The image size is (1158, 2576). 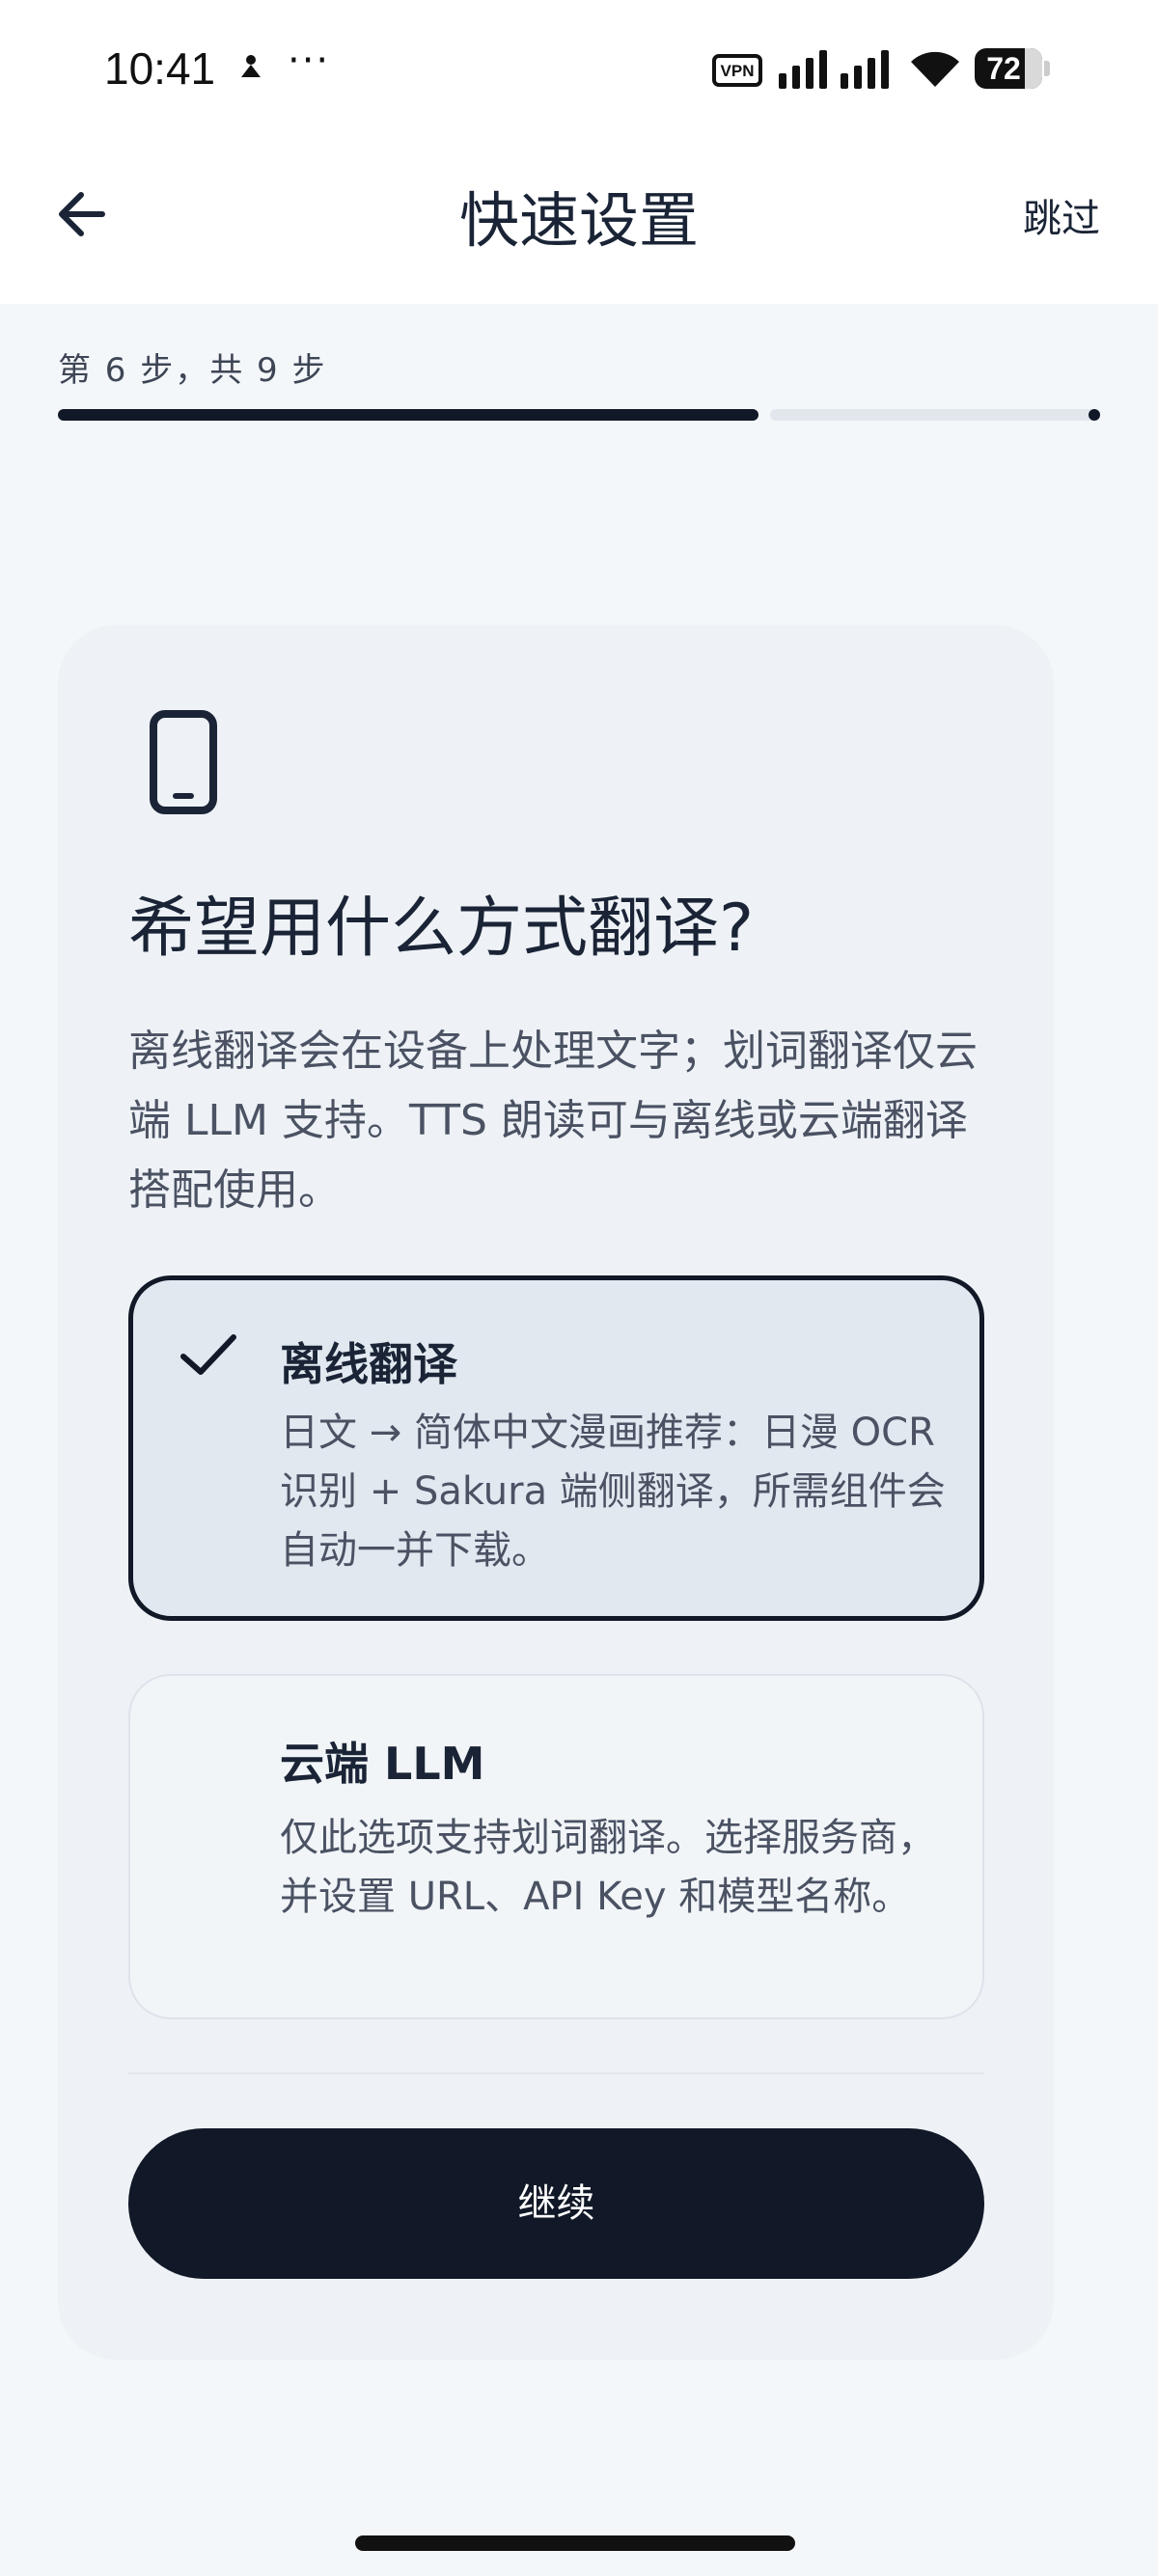 I want to click on question-heading: 希望用什么方式翻译?, so click(x=441, y=929).